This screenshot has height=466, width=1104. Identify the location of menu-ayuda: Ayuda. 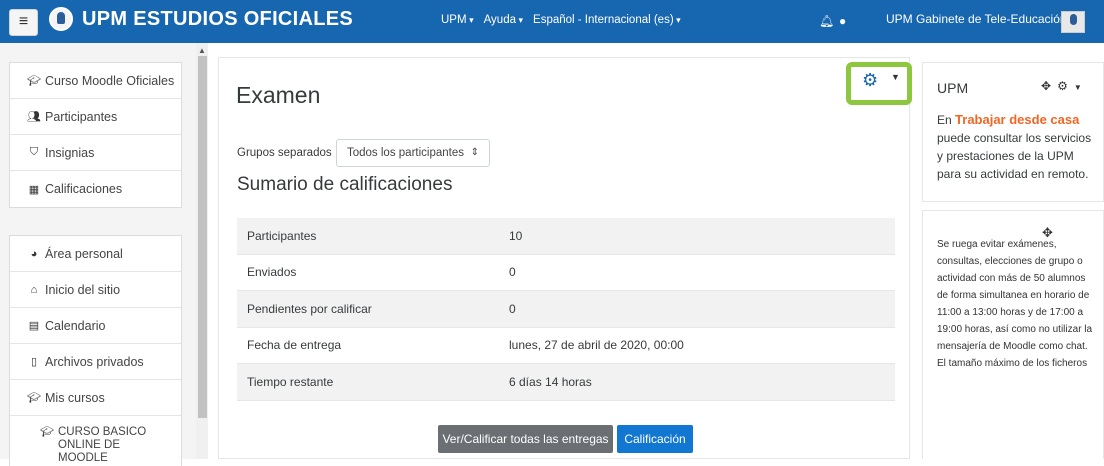
(503, 20).